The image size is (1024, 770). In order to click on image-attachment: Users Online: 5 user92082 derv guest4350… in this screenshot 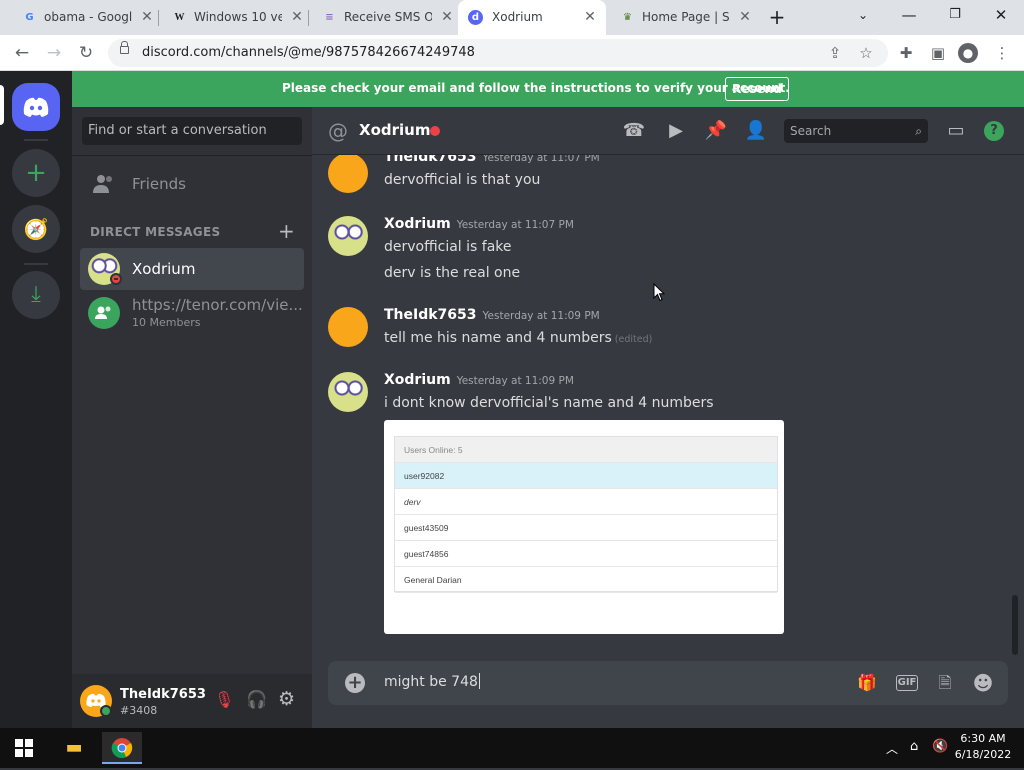, I will do `click(584, 527)`.